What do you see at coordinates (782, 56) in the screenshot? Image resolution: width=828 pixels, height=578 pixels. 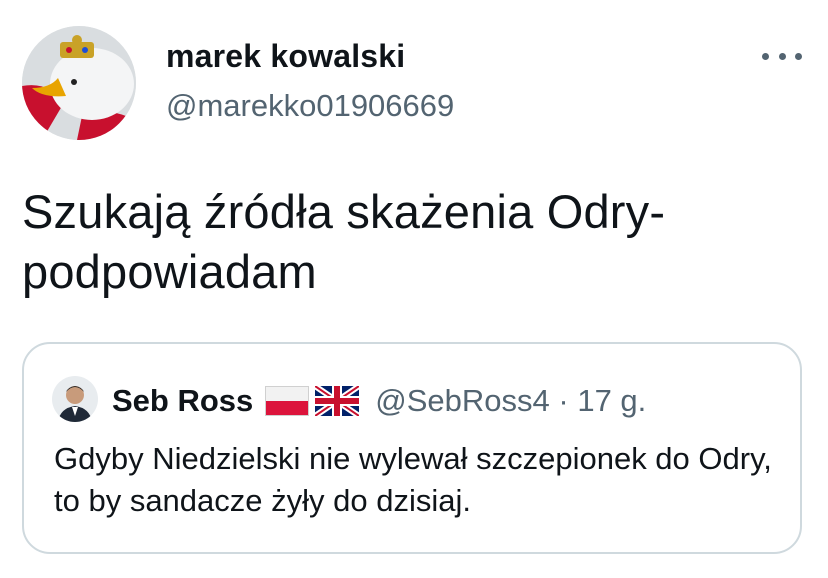 I see `more-options-button` at bounding box center [782, 56].